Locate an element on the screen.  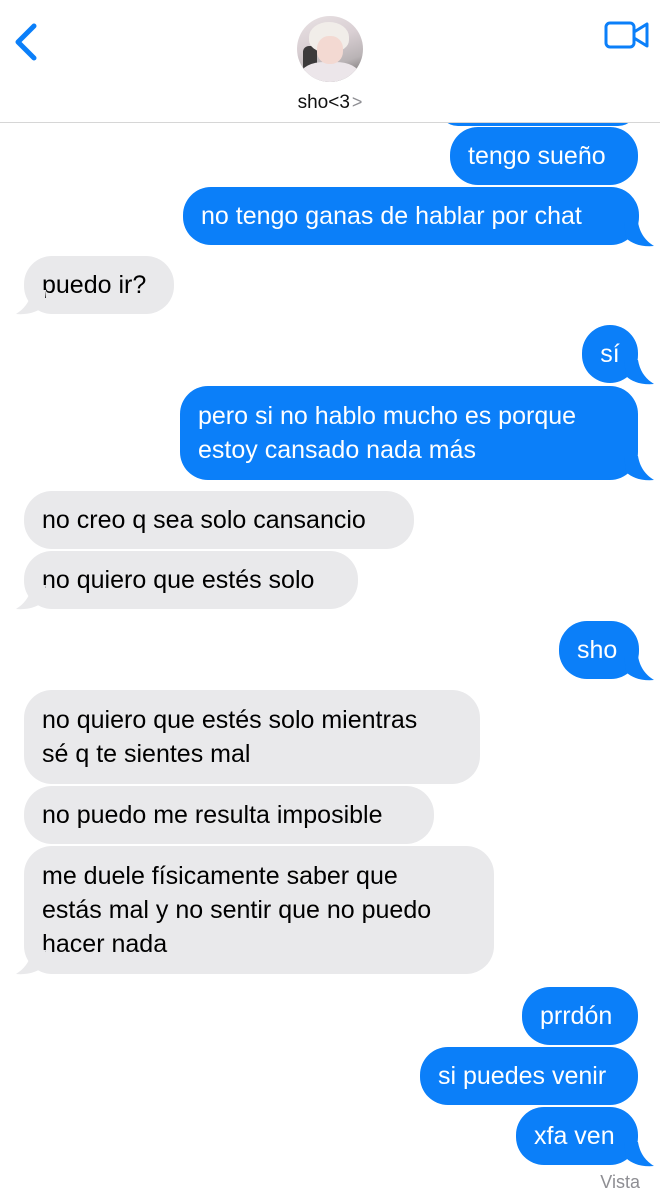
message-bubble-incoming: puedo ir? is located at coordinates (99, 285).